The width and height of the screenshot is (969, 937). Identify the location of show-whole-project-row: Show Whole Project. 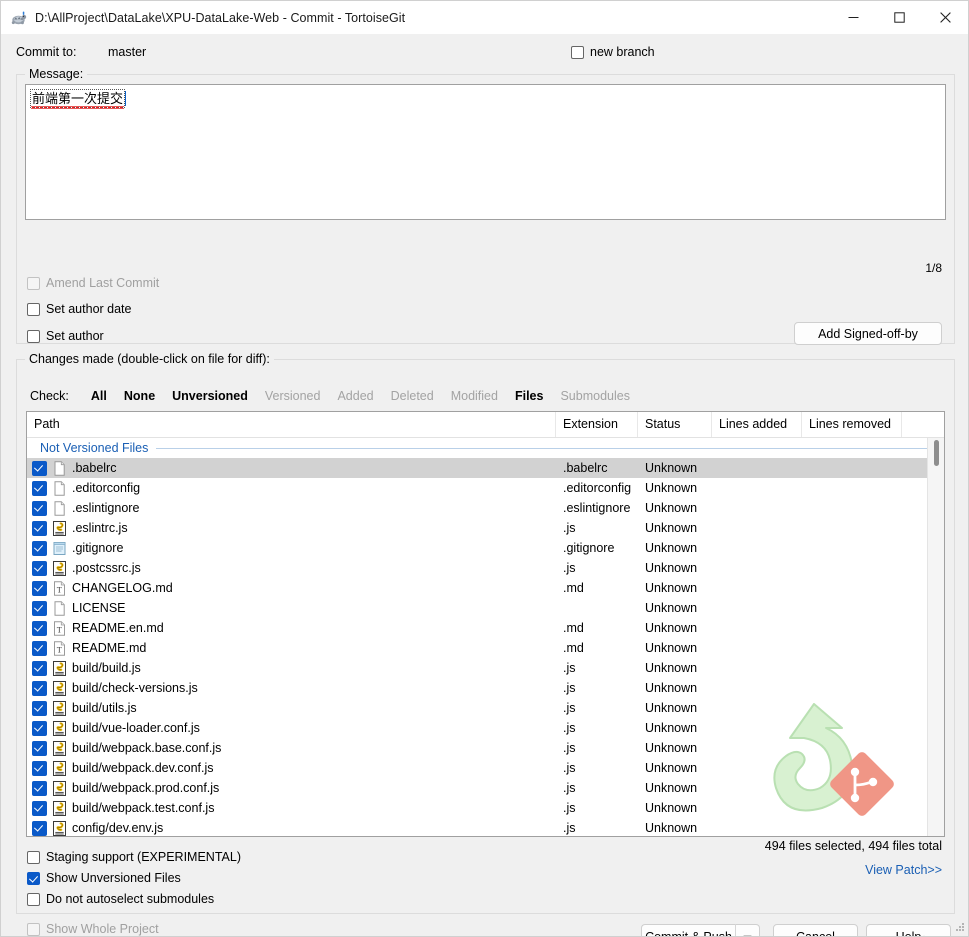
(93, 929).